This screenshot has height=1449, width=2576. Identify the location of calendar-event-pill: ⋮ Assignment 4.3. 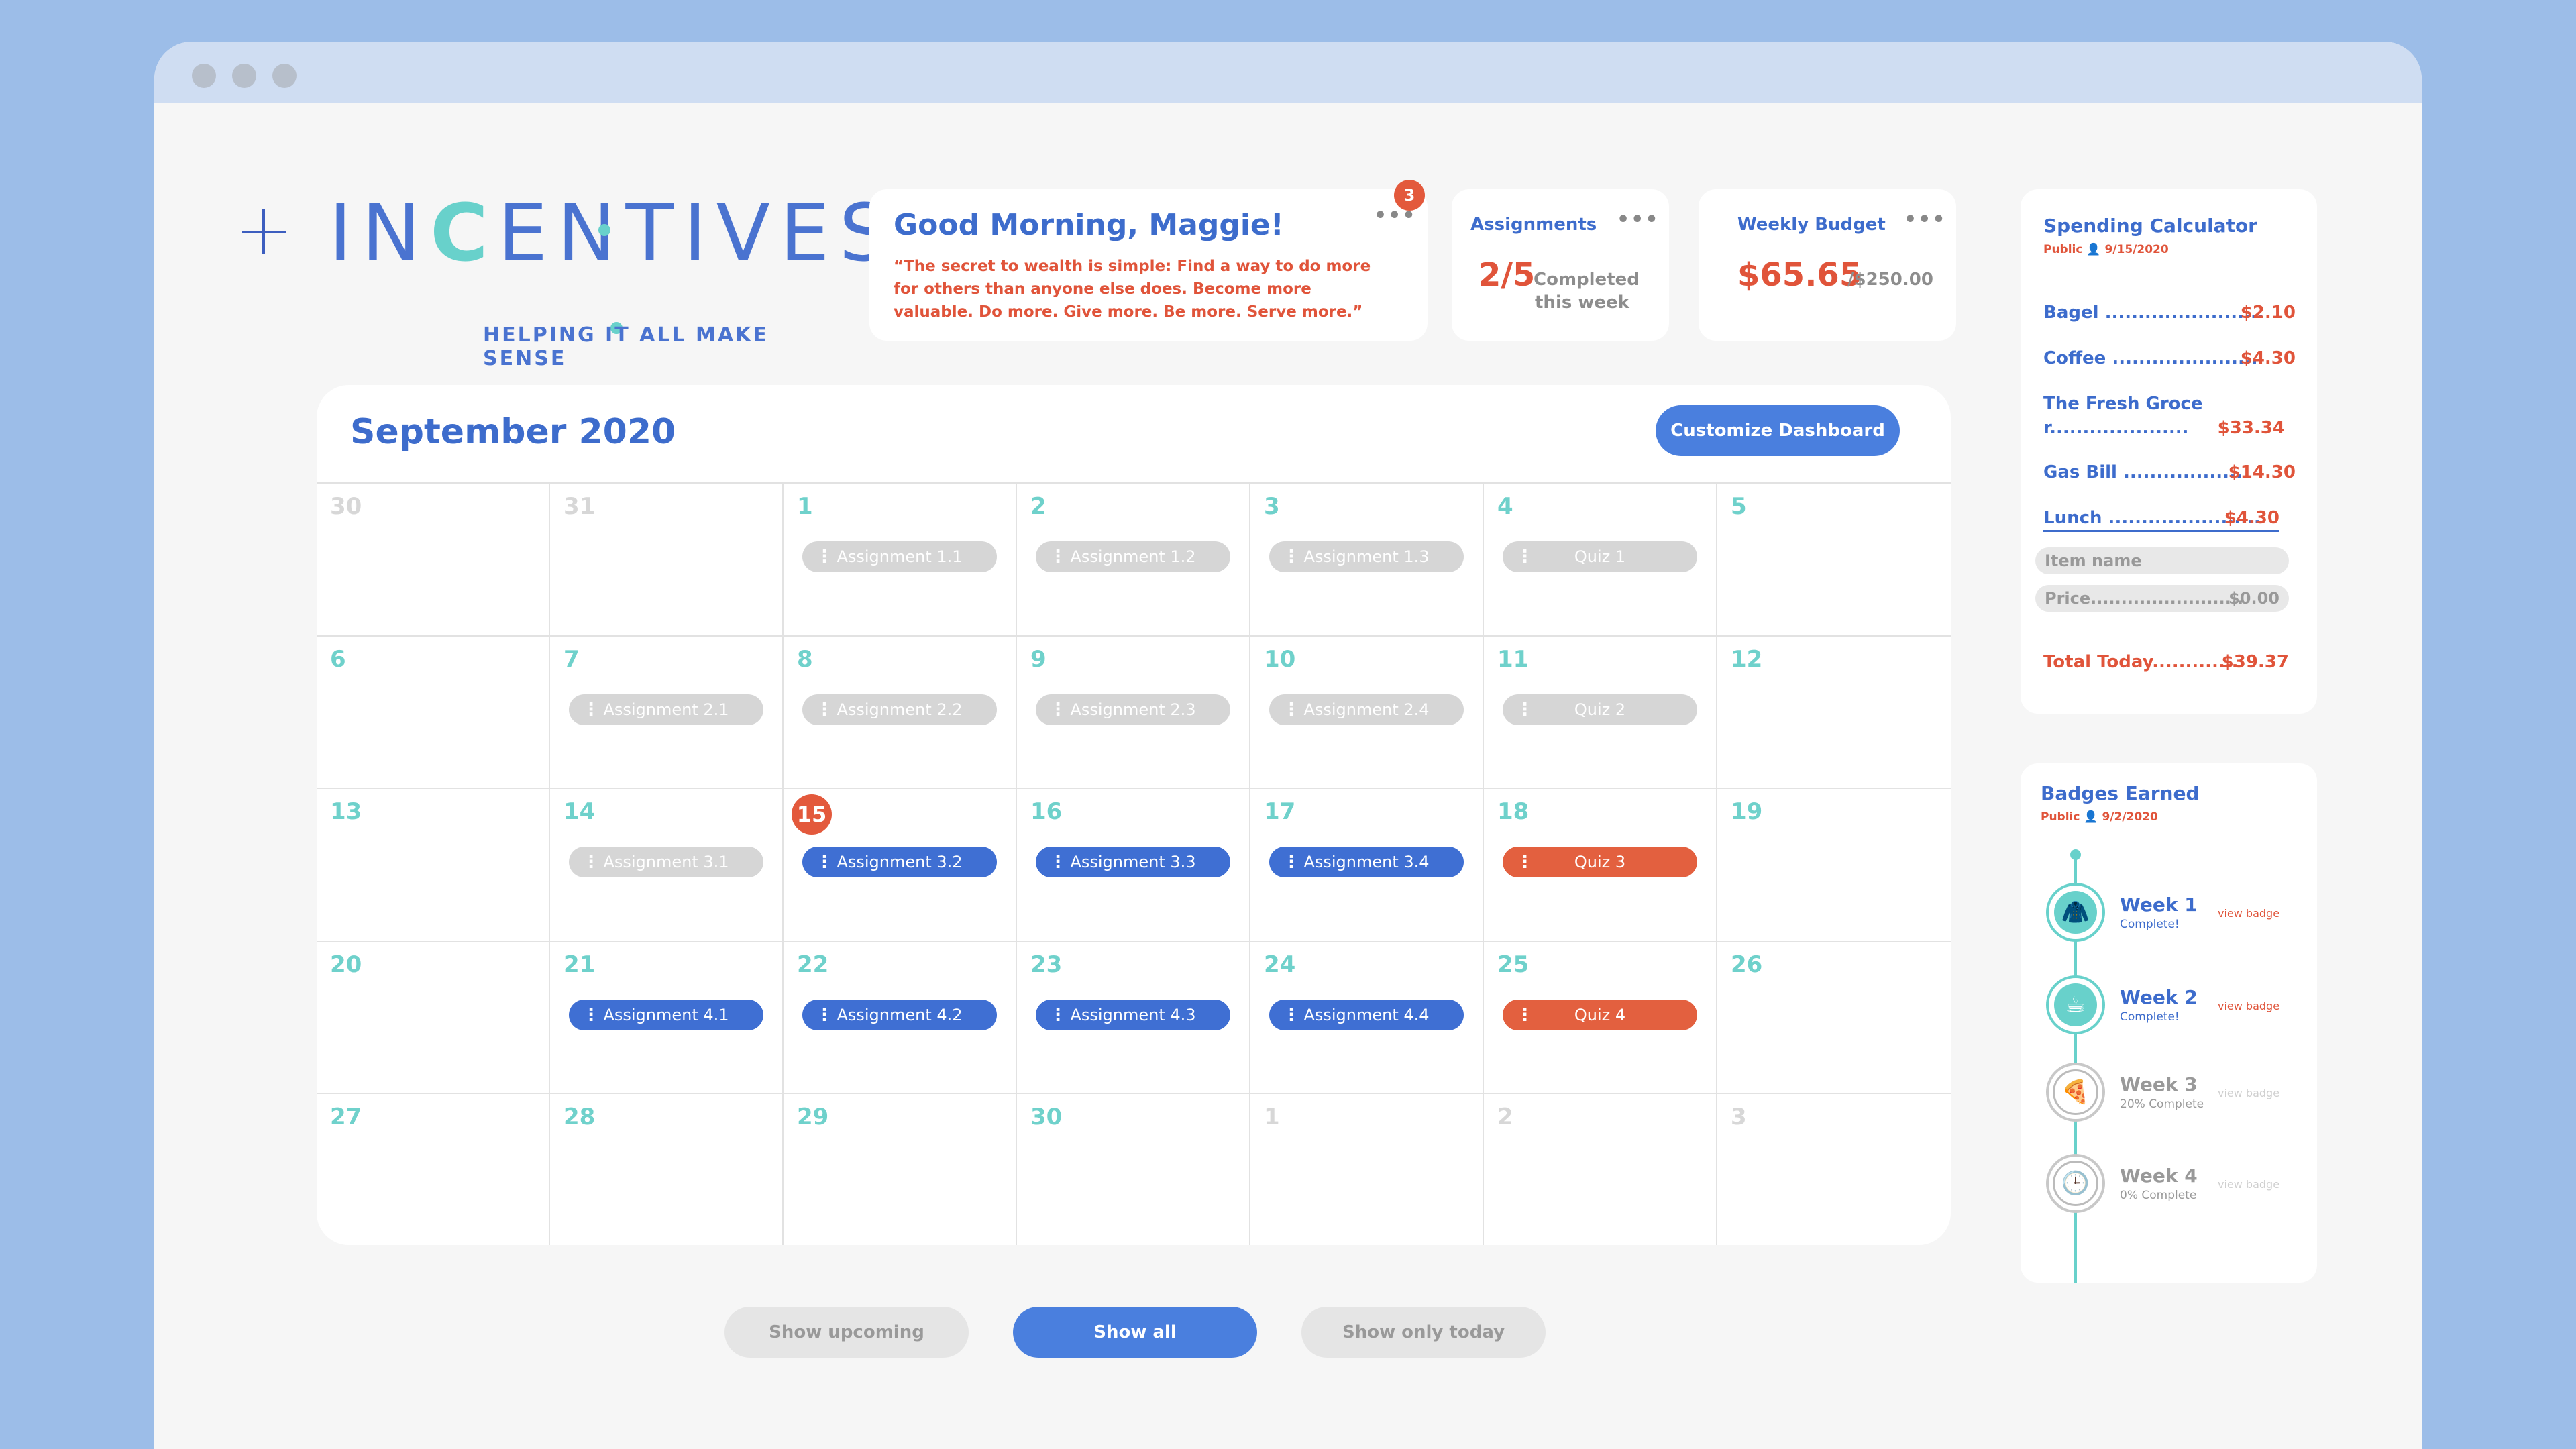
(1133, 1014).